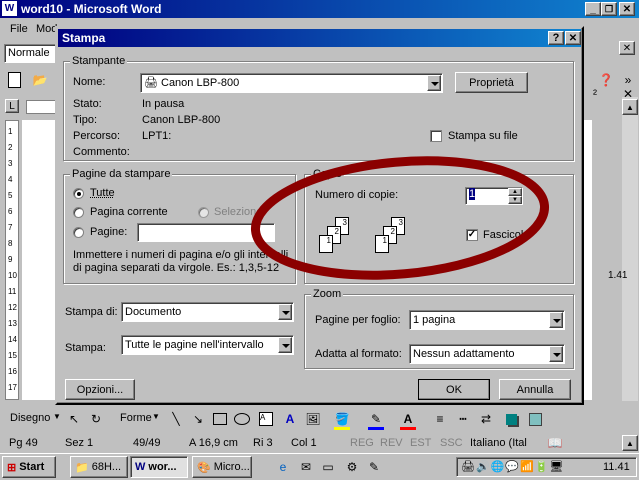 The width and height of the screenshot is (639, 480). Describe the element at coordinates (391, 443) in the screenshot. I see `status-rev: REV` at that location.